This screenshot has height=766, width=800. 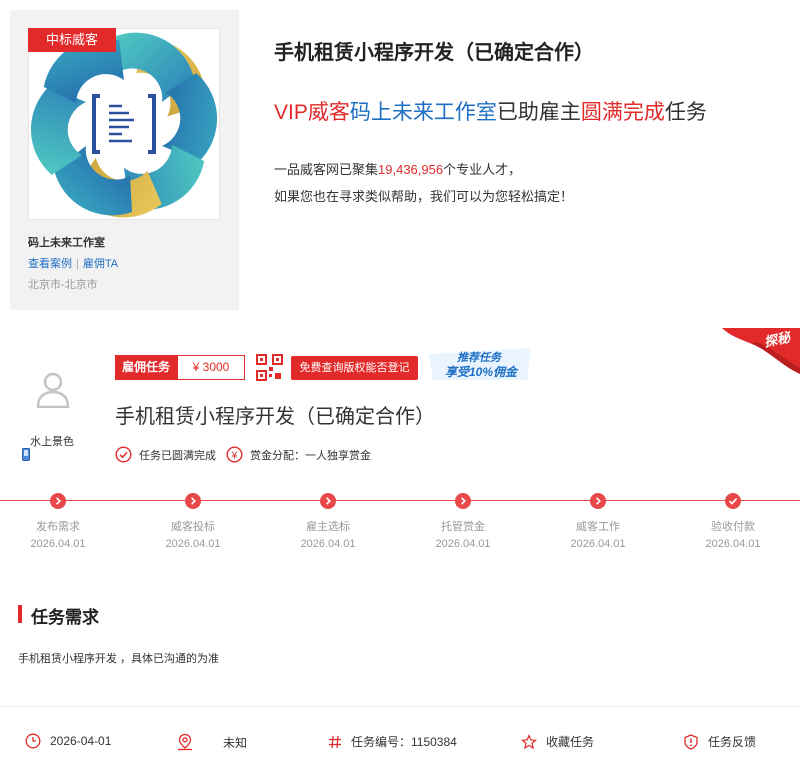 I want to click on task-type-tag: 雇佣任务, so click(x=146, y=367).